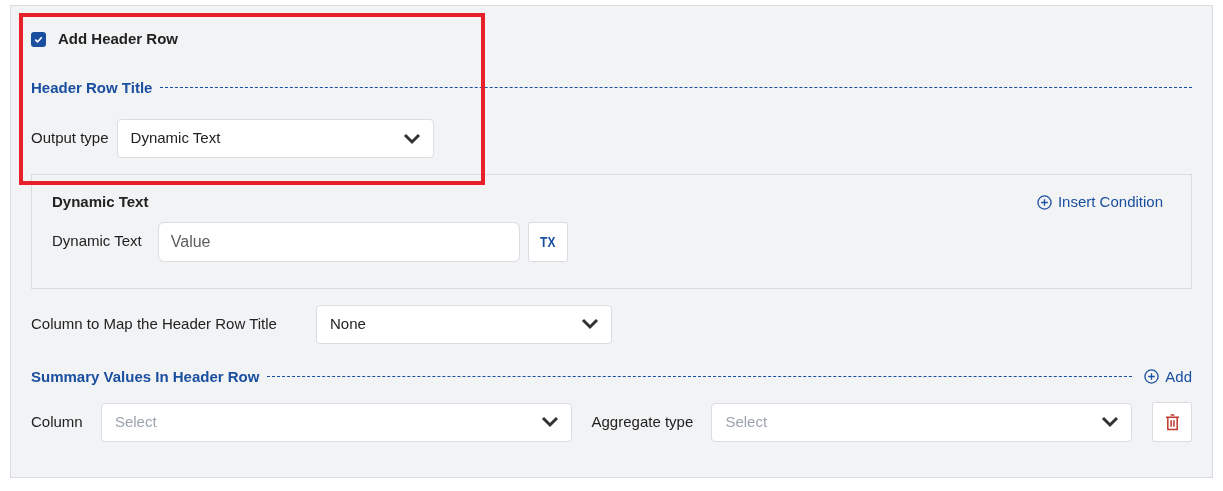 The height and width of the screenshot is (491, 1223). What do you see at coordinates (643, 421) in the screenshot?
I see `field-label: Aggregate type` at bounding box center [643, 421].